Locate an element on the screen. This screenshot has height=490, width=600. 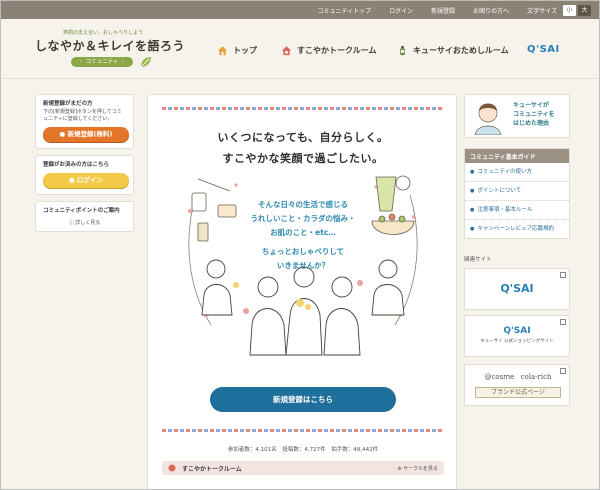
points-box: コミュニティポイントのご案内 ⓘ 詳しく見る is located at coordinates (84, 216).